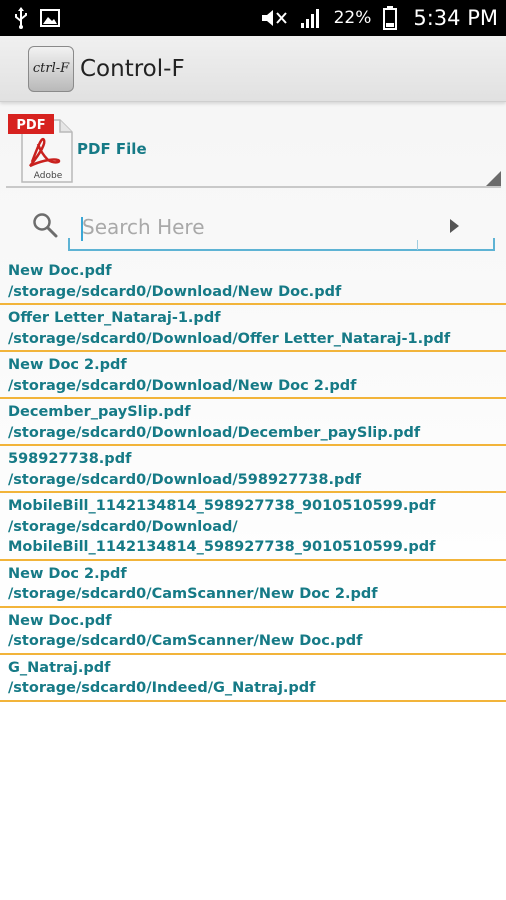  Describe the element at coordinates (48, 176) in the screenshot. I see `adobe-caption-text: Adobe` at that location.